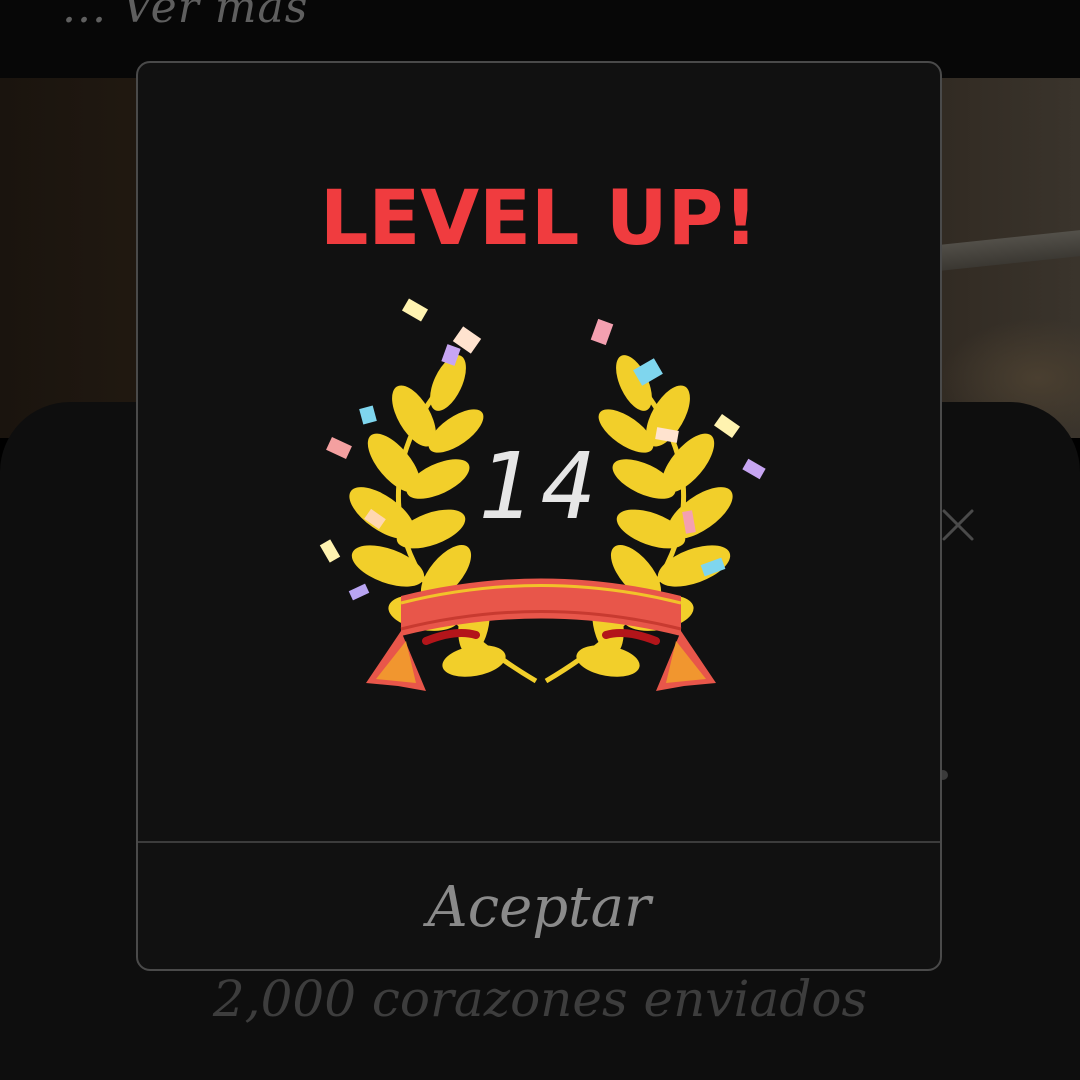 The image size is (1080, 1080). What do you see at coordinates (185, 16) in the screenshot?
I see `see-more-link: ... Ver más` at bounding box center [185, 16].